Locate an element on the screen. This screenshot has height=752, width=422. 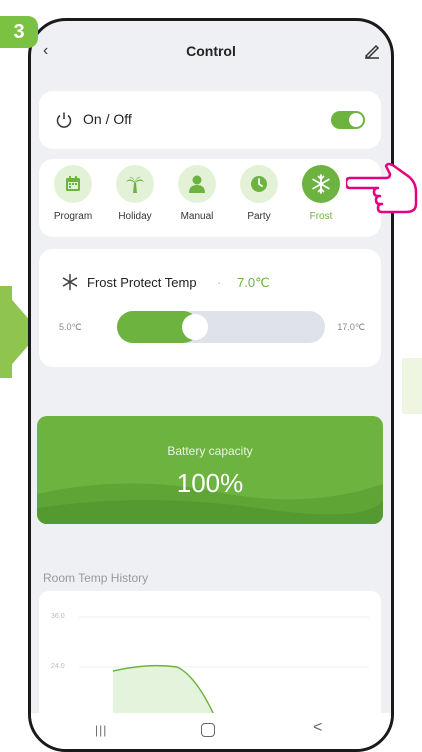
frost-temp-value: 7.0℃ is located at coordinates (253, 282).